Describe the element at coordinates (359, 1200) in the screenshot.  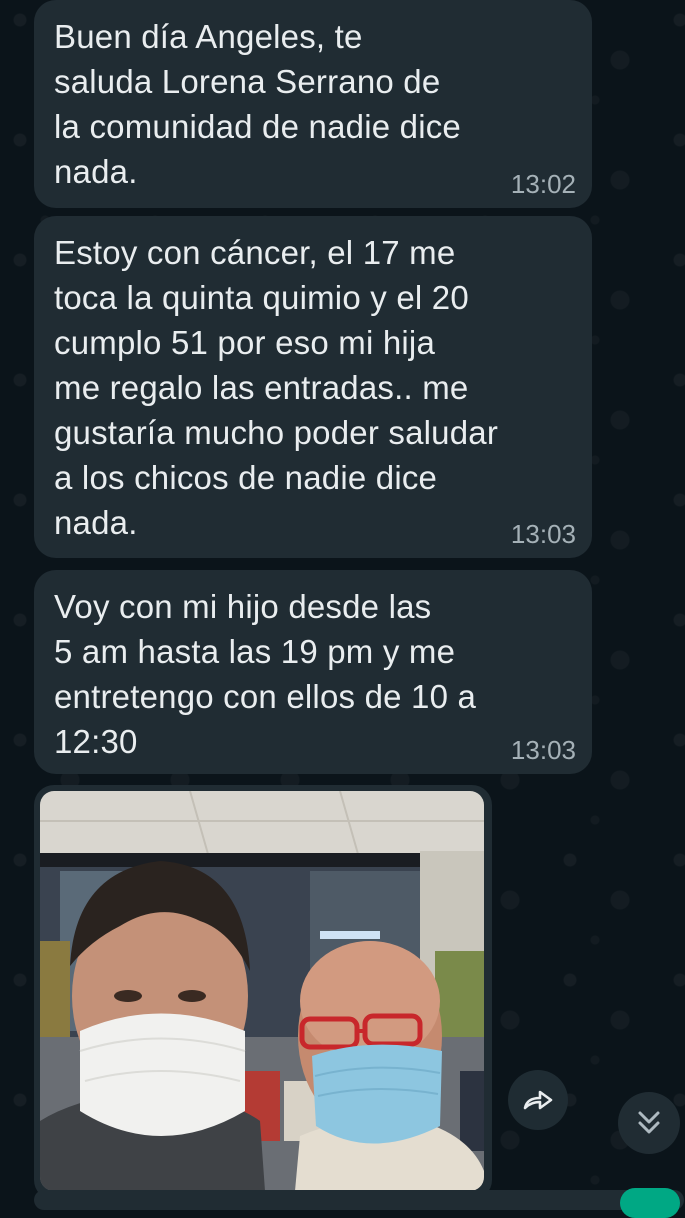
I see `next-message-bubble` at that location.